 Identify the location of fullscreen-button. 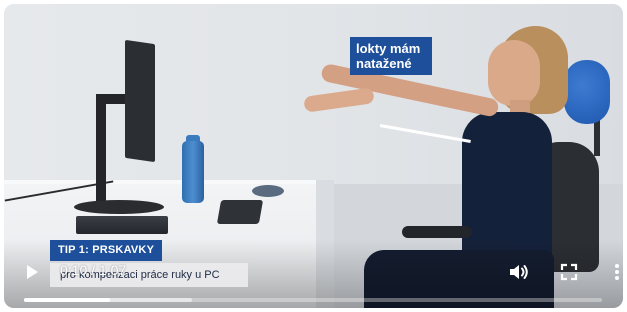
(569, 272).